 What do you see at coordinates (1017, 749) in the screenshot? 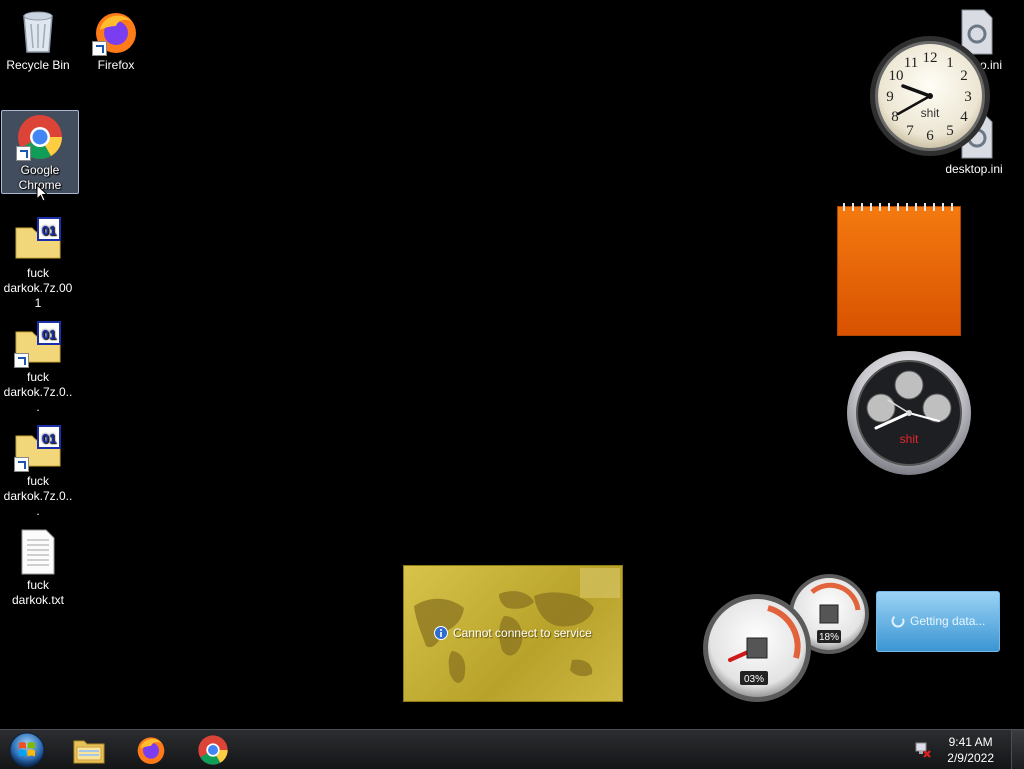
I see `show-desktop-button` at bounding box center [1017, 749].